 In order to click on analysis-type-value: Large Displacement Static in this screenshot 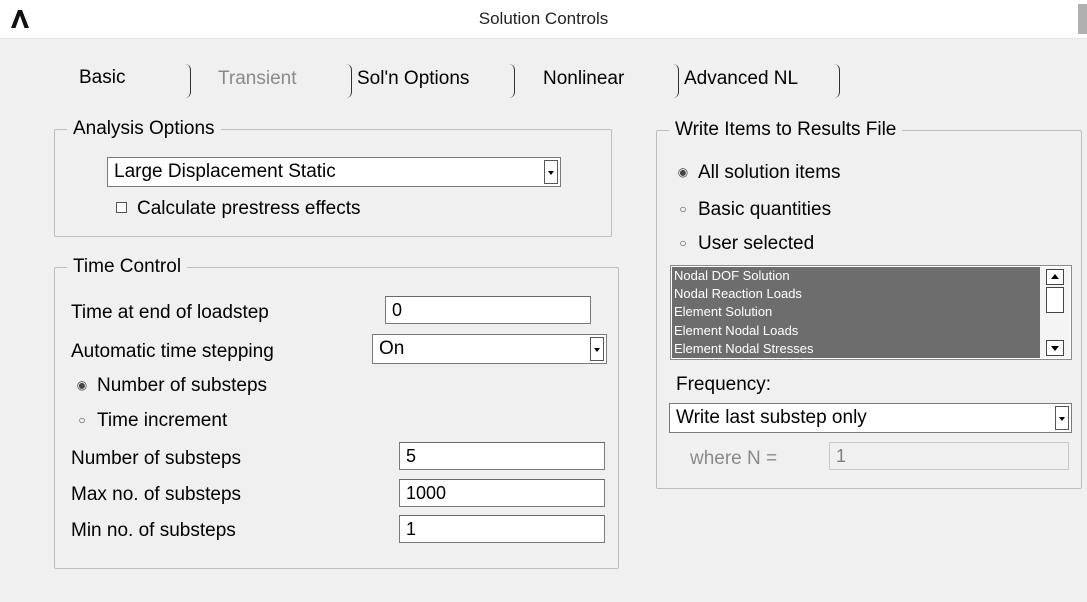, I will do `click(225, 171)`.